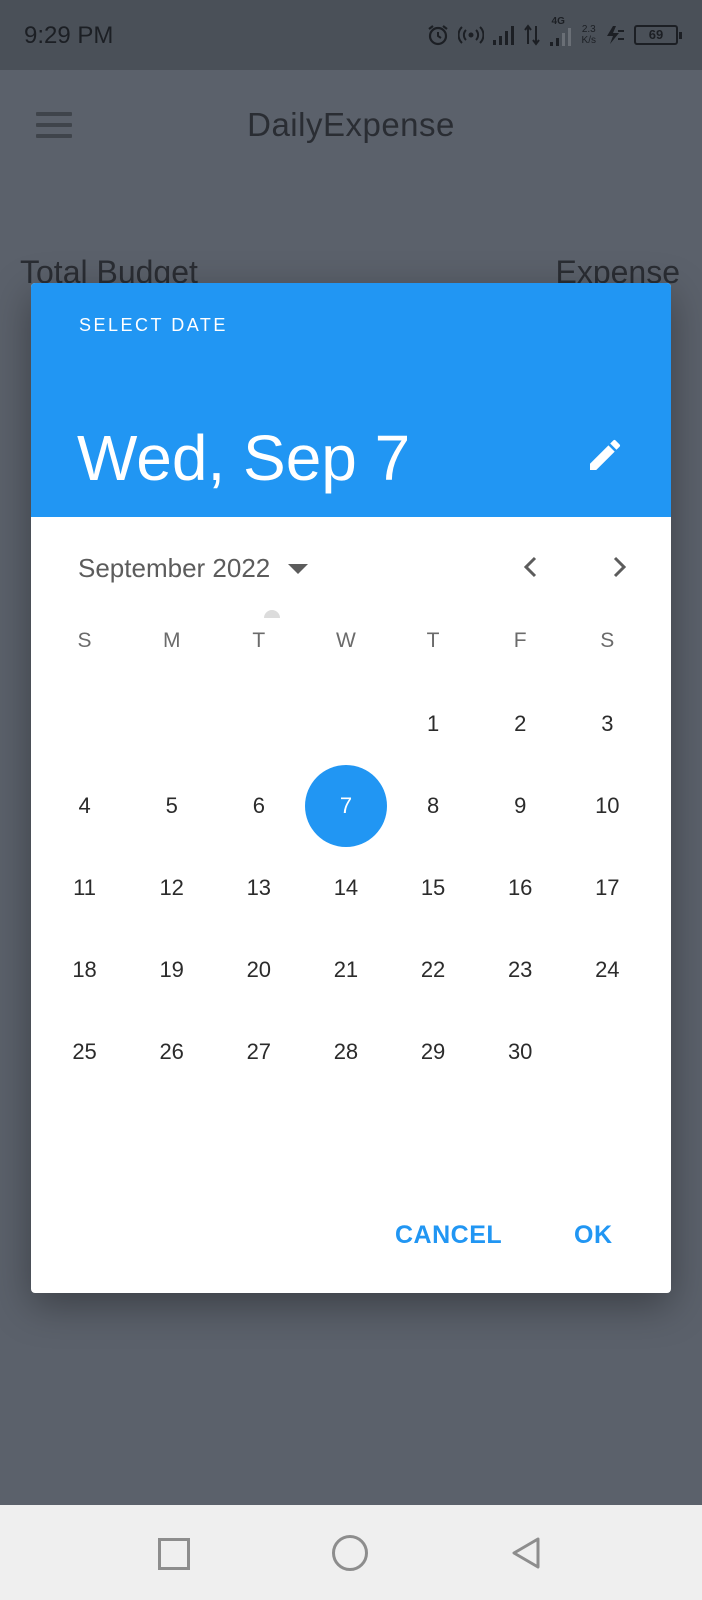 This screenshot has height=1600, width=702. I want to click on calendar-day: 20, so click(258, 970).